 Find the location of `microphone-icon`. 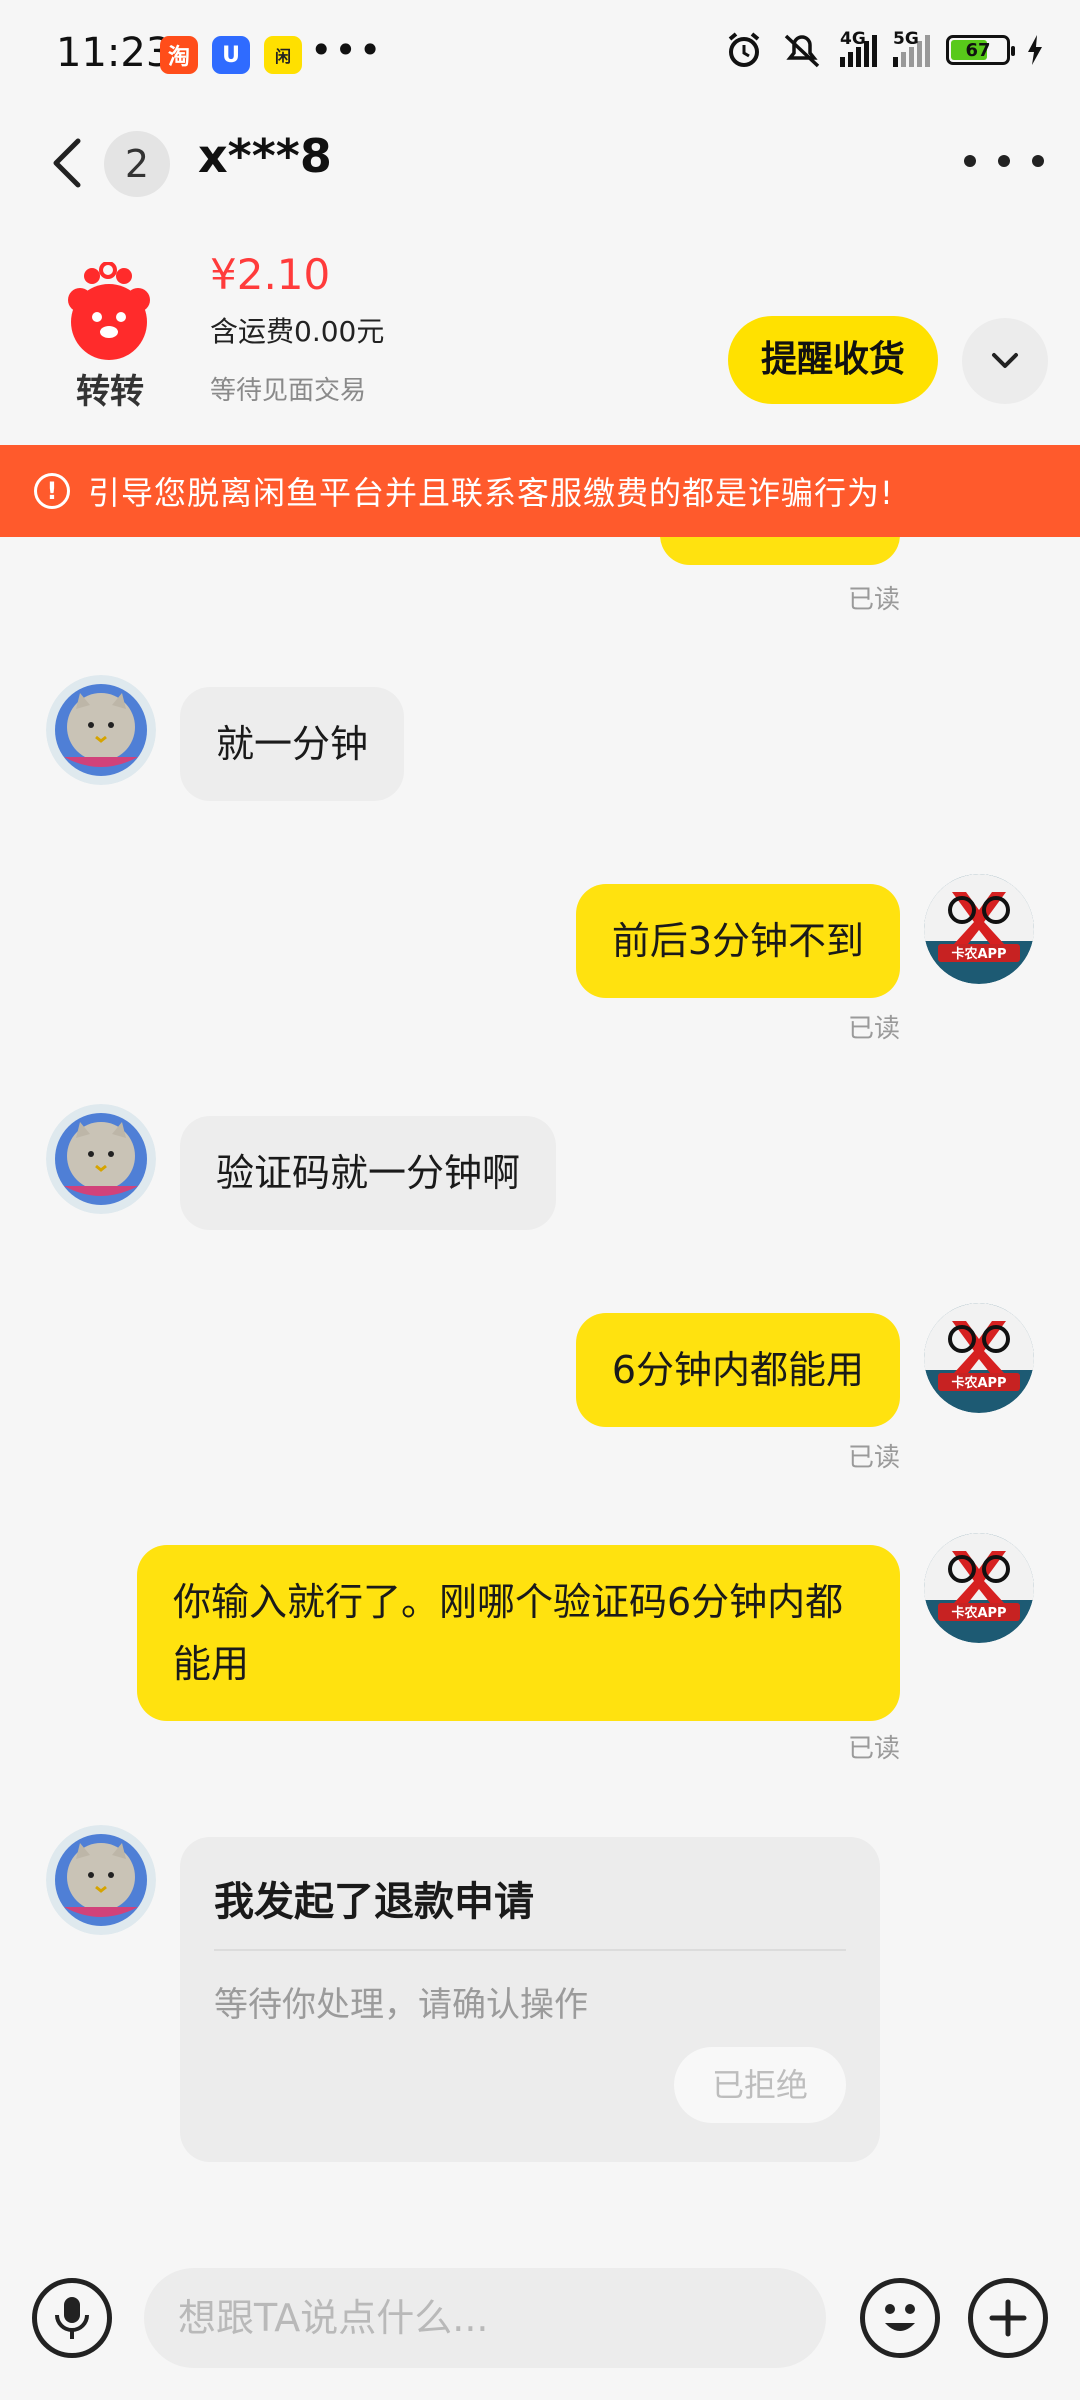

microphone-icon is located at coordinates (72, 2318).